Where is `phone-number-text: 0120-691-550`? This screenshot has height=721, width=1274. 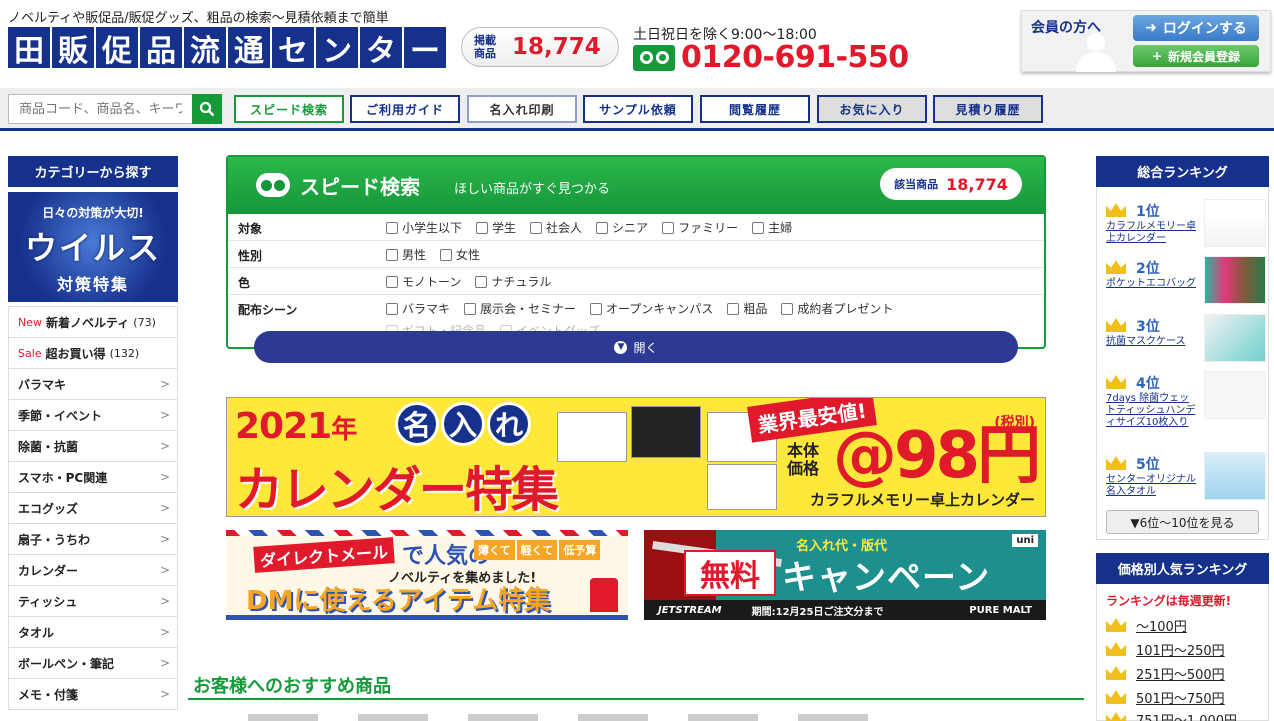 phone-number-text: 0120-691-550 is located at coordinates (795, 57).